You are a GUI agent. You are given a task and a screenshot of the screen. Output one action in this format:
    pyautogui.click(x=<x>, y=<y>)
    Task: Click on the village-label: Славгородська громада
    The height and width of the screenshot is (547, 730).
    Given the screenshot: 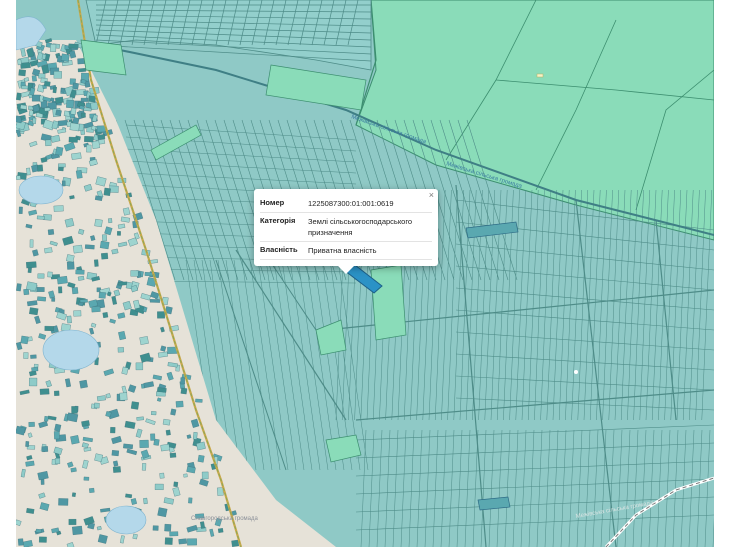 What is the action you would take?
    pyautogui.click(x=225, y=519)
    